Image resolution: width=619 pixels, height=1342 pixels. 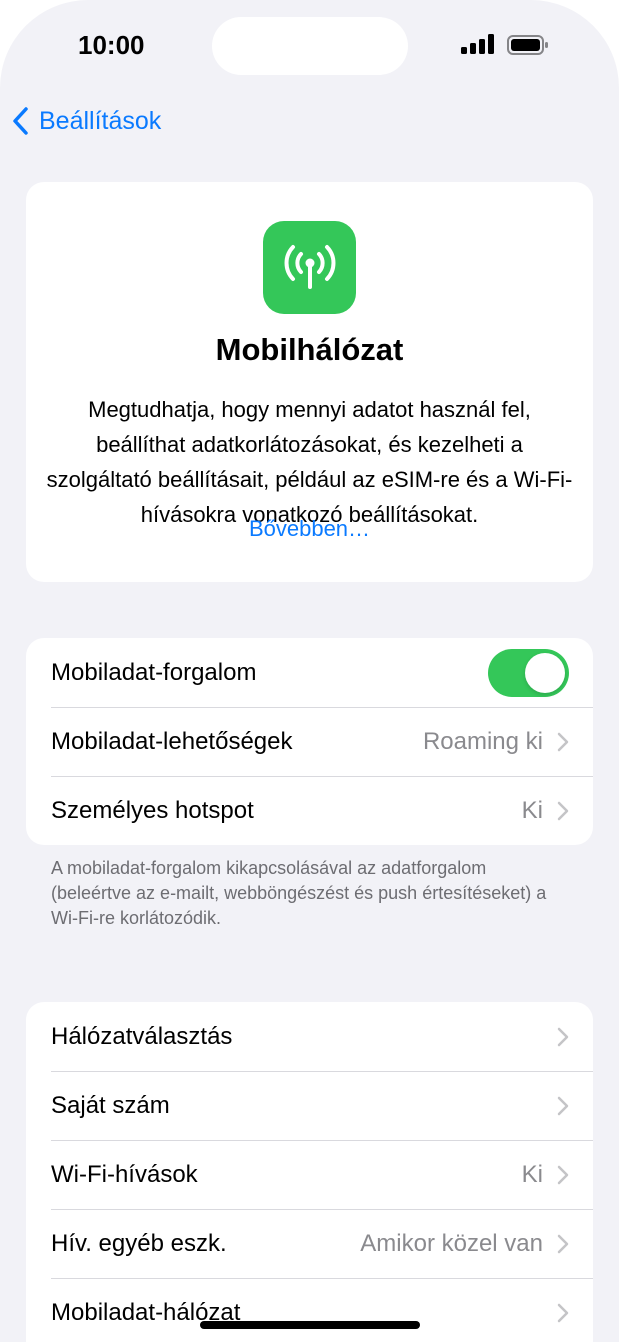 What do you see at coordinates (124, 1174) in the screenshot?
I see `row-label: Wi-Fi-hívások` at bounding box center [124, 1174].